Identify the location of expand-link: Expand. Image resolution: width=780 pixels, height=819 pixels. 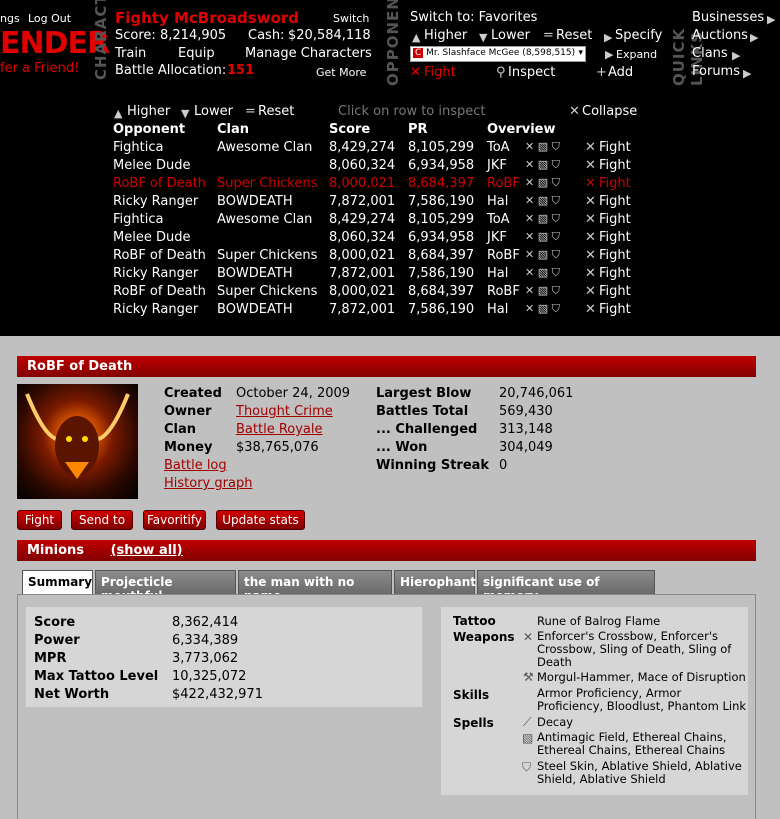
(636, 54).